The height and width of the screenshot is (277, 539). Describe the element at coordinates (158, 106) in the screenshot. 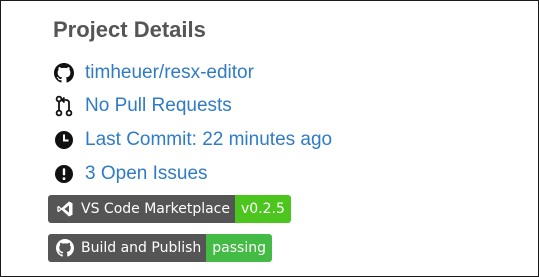

I see `pull-requests-link: No Pull Requests` at that location.